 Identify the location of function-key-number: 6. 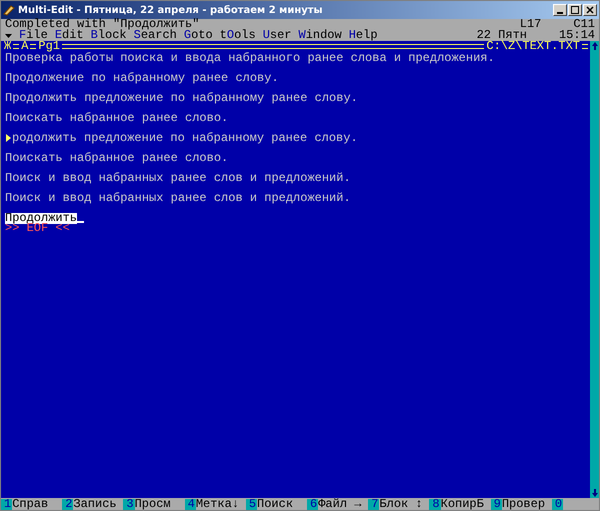
(312, 504).